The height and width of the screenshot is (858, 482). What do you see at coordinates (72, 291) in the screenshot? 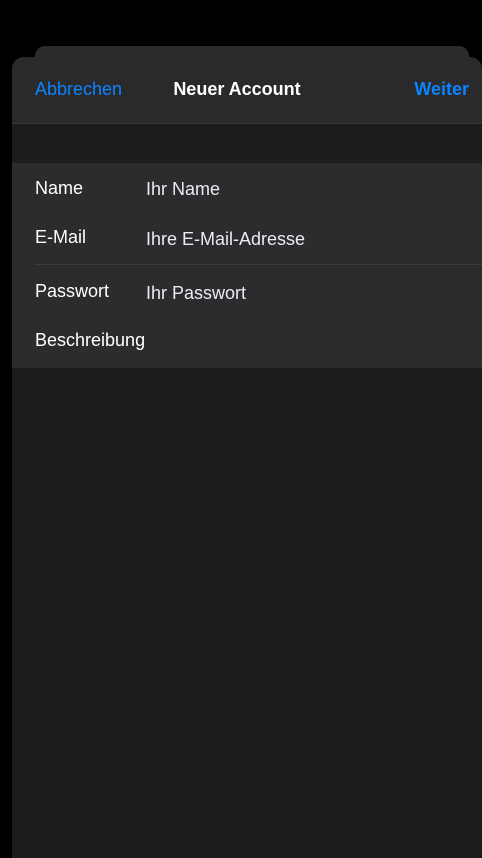
I see `password-label: Passwort` at bounding box center [72, 291].